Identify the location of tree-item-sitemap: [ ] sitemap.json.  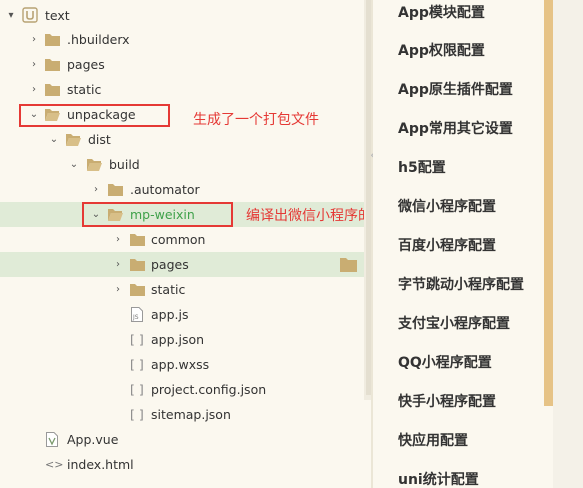
(185, 414).